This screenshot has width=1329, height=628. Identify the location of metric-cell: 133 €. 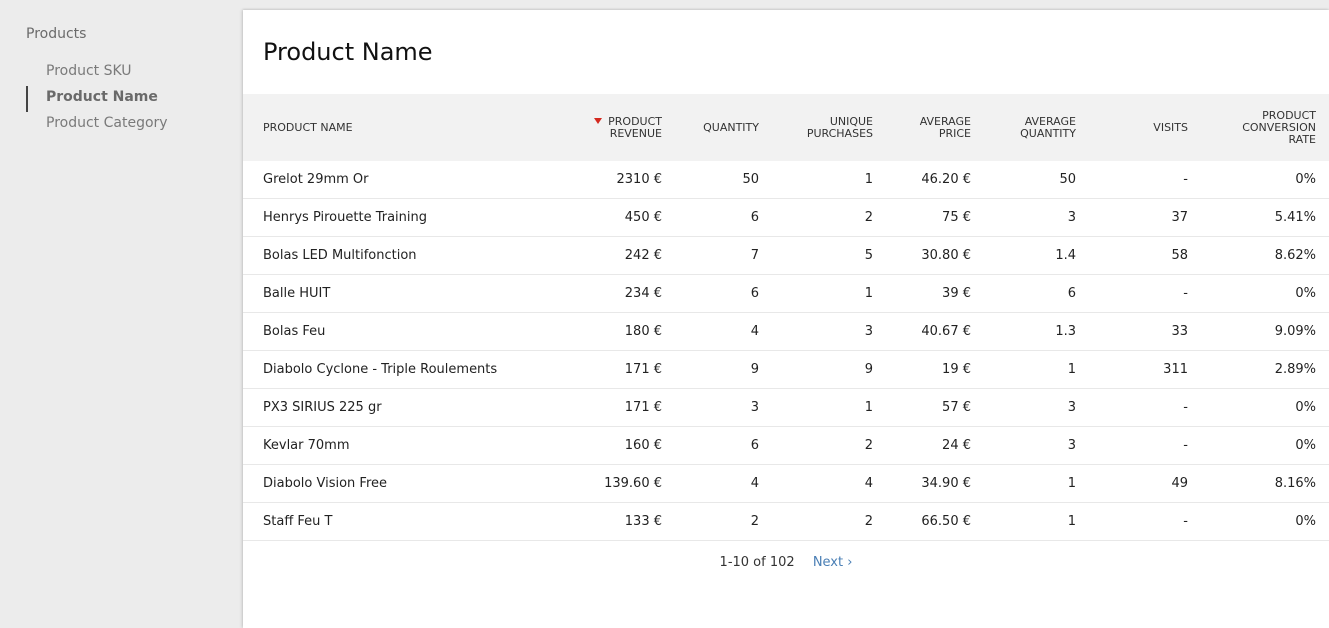
(619, 521).